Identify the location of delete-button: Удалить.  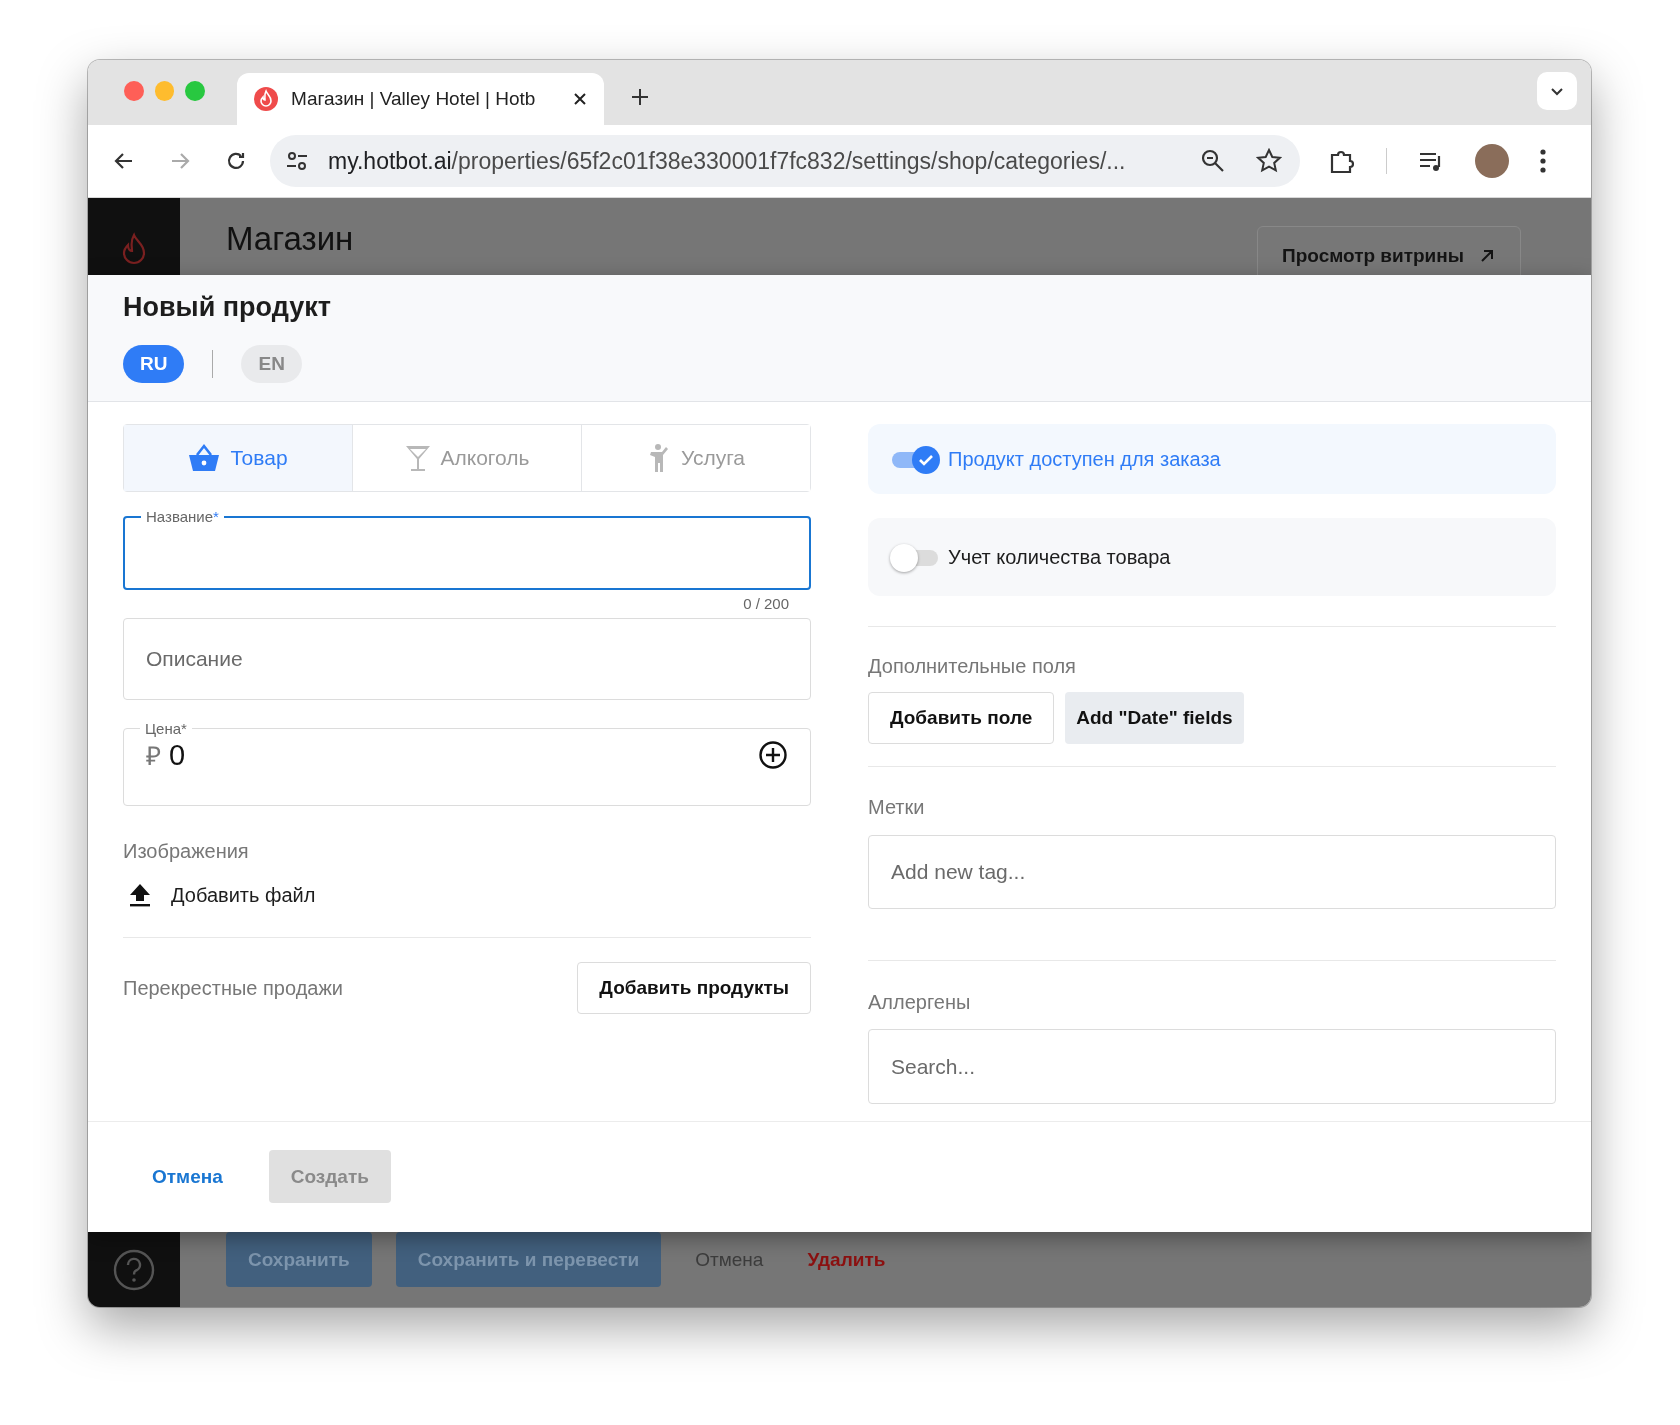
(846, 1259).